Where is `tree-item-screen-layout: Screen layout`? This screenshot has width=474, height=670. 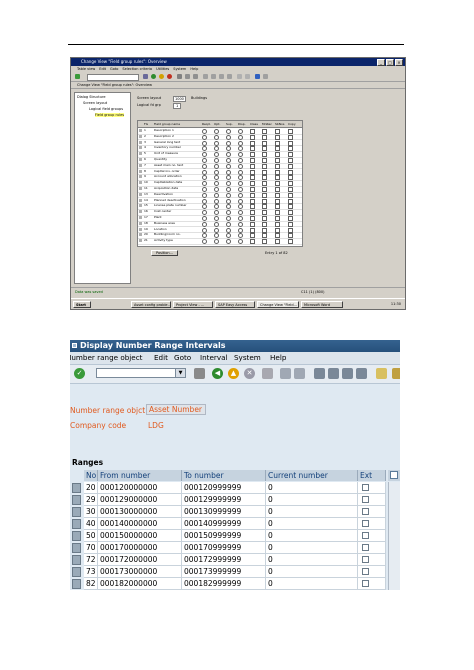 tree-item-screen-layout: Screen layout is located at coordinates (95, 103).